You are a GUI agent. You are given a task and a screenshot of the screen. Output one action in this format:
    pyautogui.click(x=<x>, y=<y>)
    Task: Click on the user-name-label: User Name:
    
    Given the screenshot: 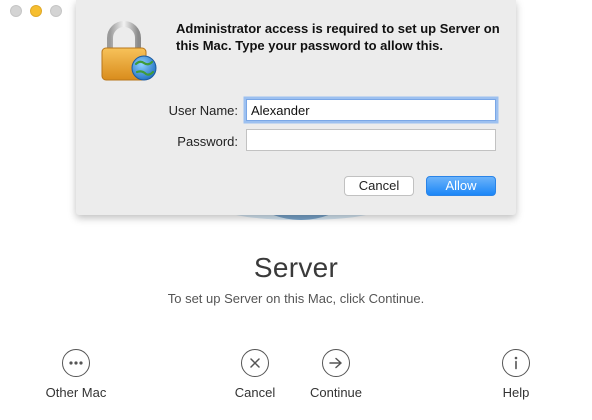 What is the action you would take?
    pyautogui.click(x=203, y=110)
    